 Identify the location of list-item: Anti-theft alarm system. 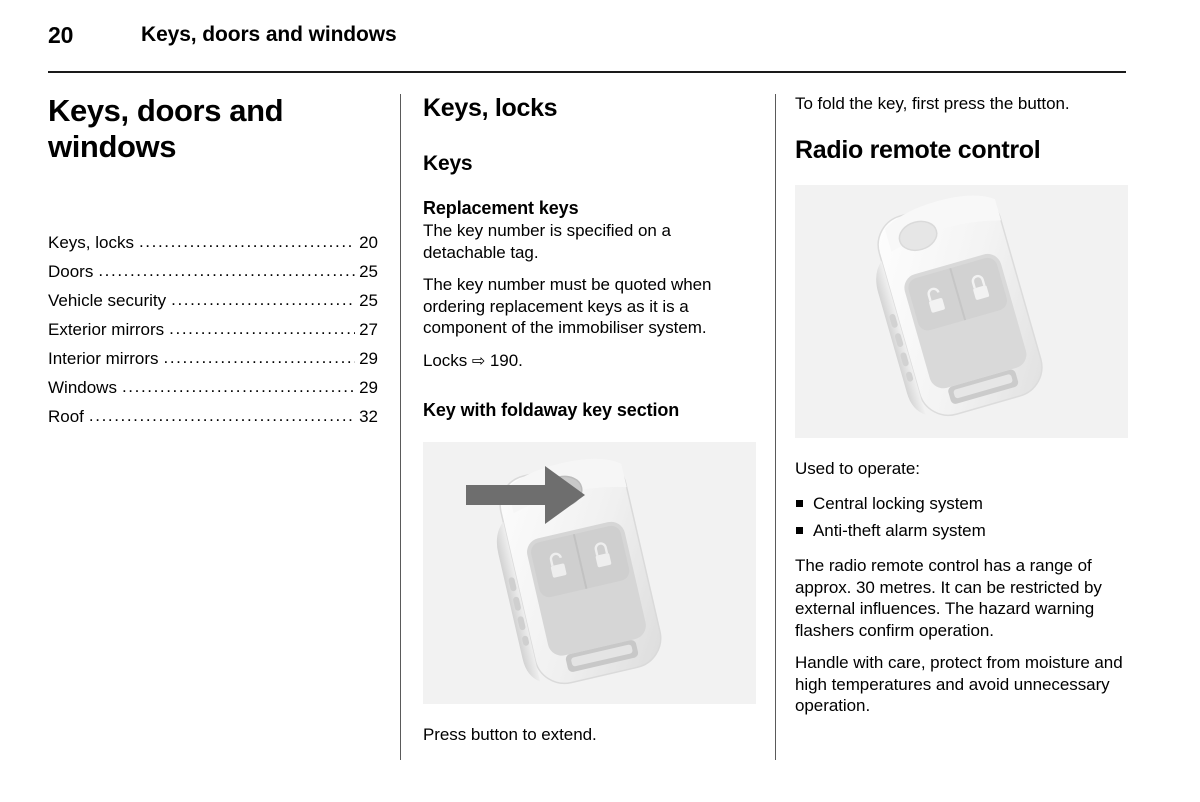
(961, 530).